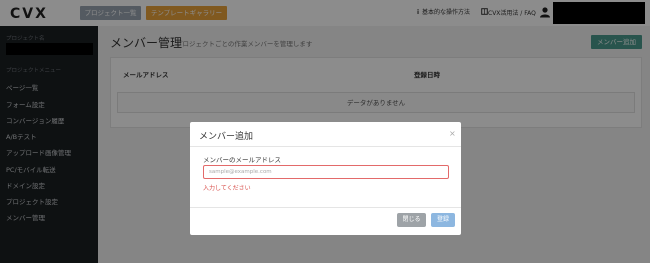 The image size is (650, 263). What do you see at coordinates (326, 172) in the screenshot?
I see `member-email-input` at bounding box center [326, 172].